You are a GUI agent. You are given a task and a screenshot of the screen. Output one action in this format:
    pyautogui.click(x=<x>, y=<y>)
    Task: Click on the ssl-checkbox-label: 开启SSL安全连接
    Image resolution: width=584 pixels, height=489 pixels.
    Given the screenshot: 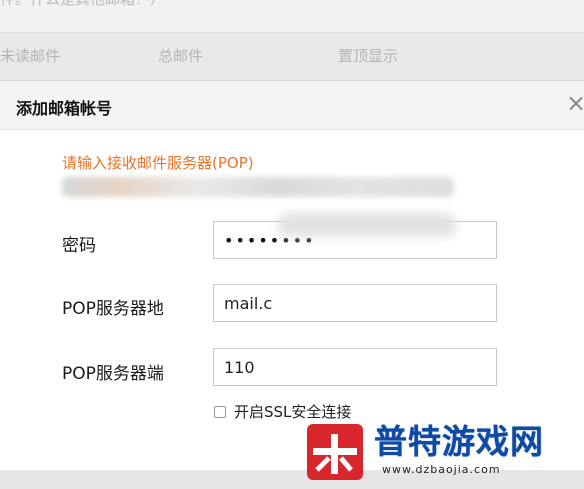 What is the action you would take?
    pyautogui.click(x=293, y=412)
    